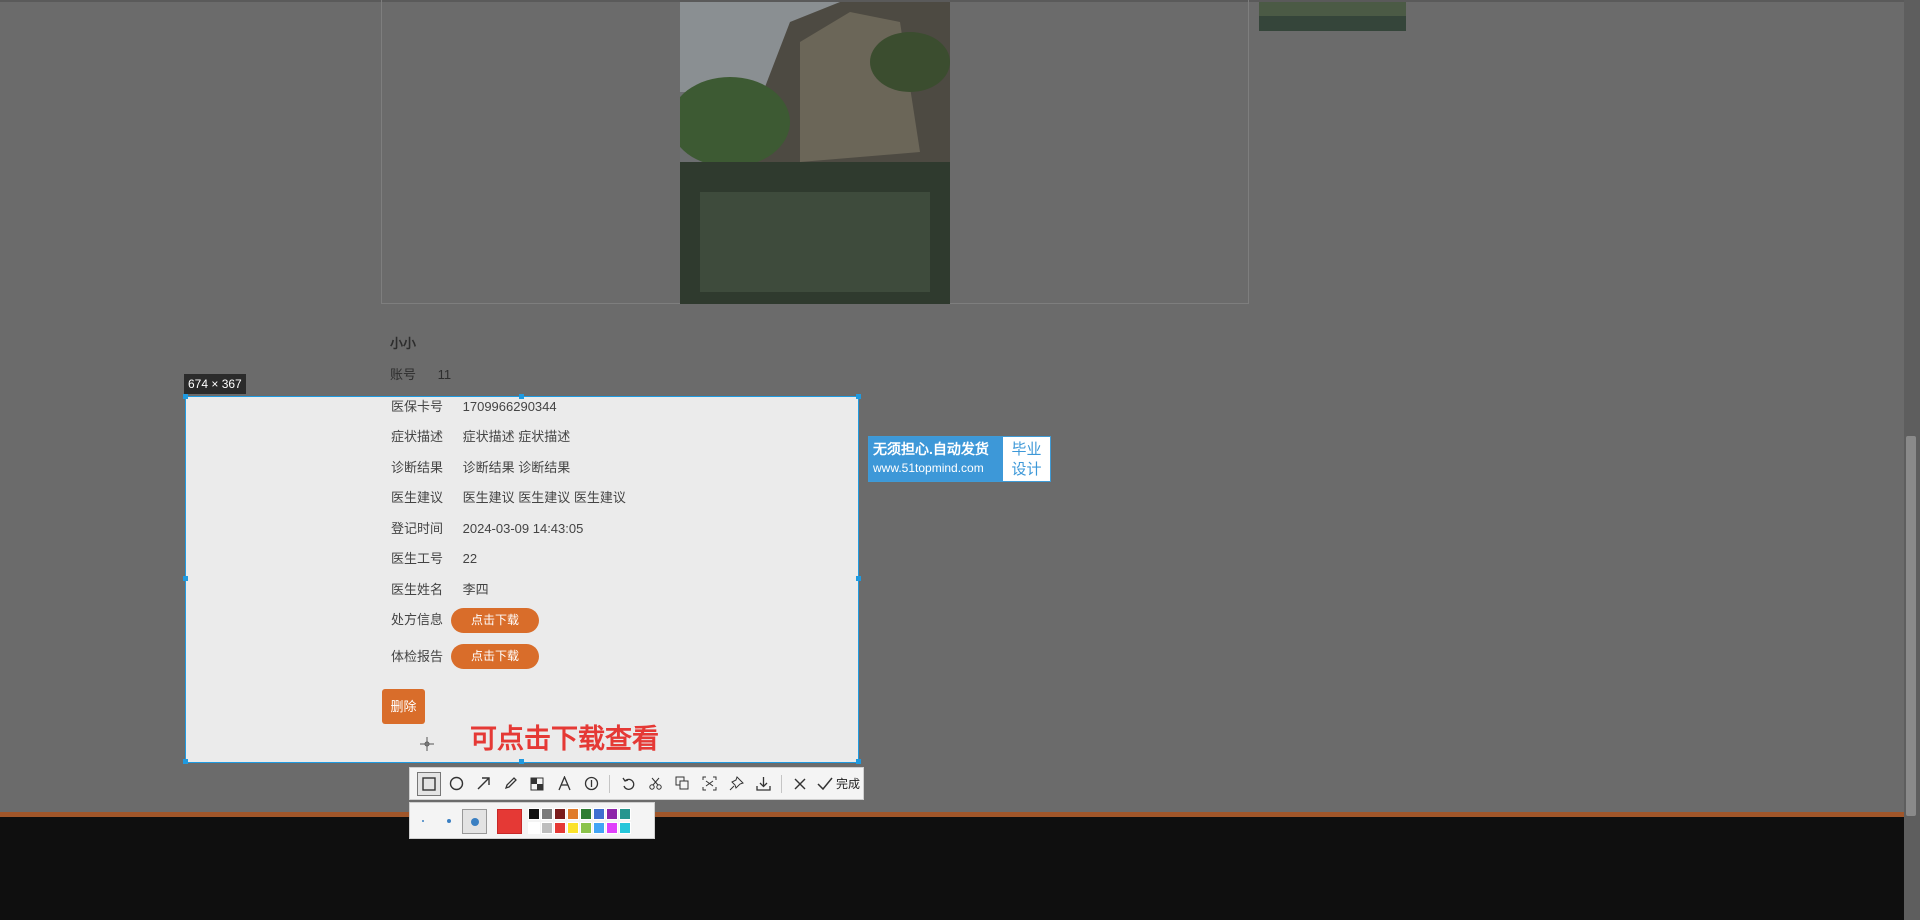 The image size is (1920, 920). Describe the element at coordinates (444, 374) in the screenshot. I see `field-value: 11` at that location.